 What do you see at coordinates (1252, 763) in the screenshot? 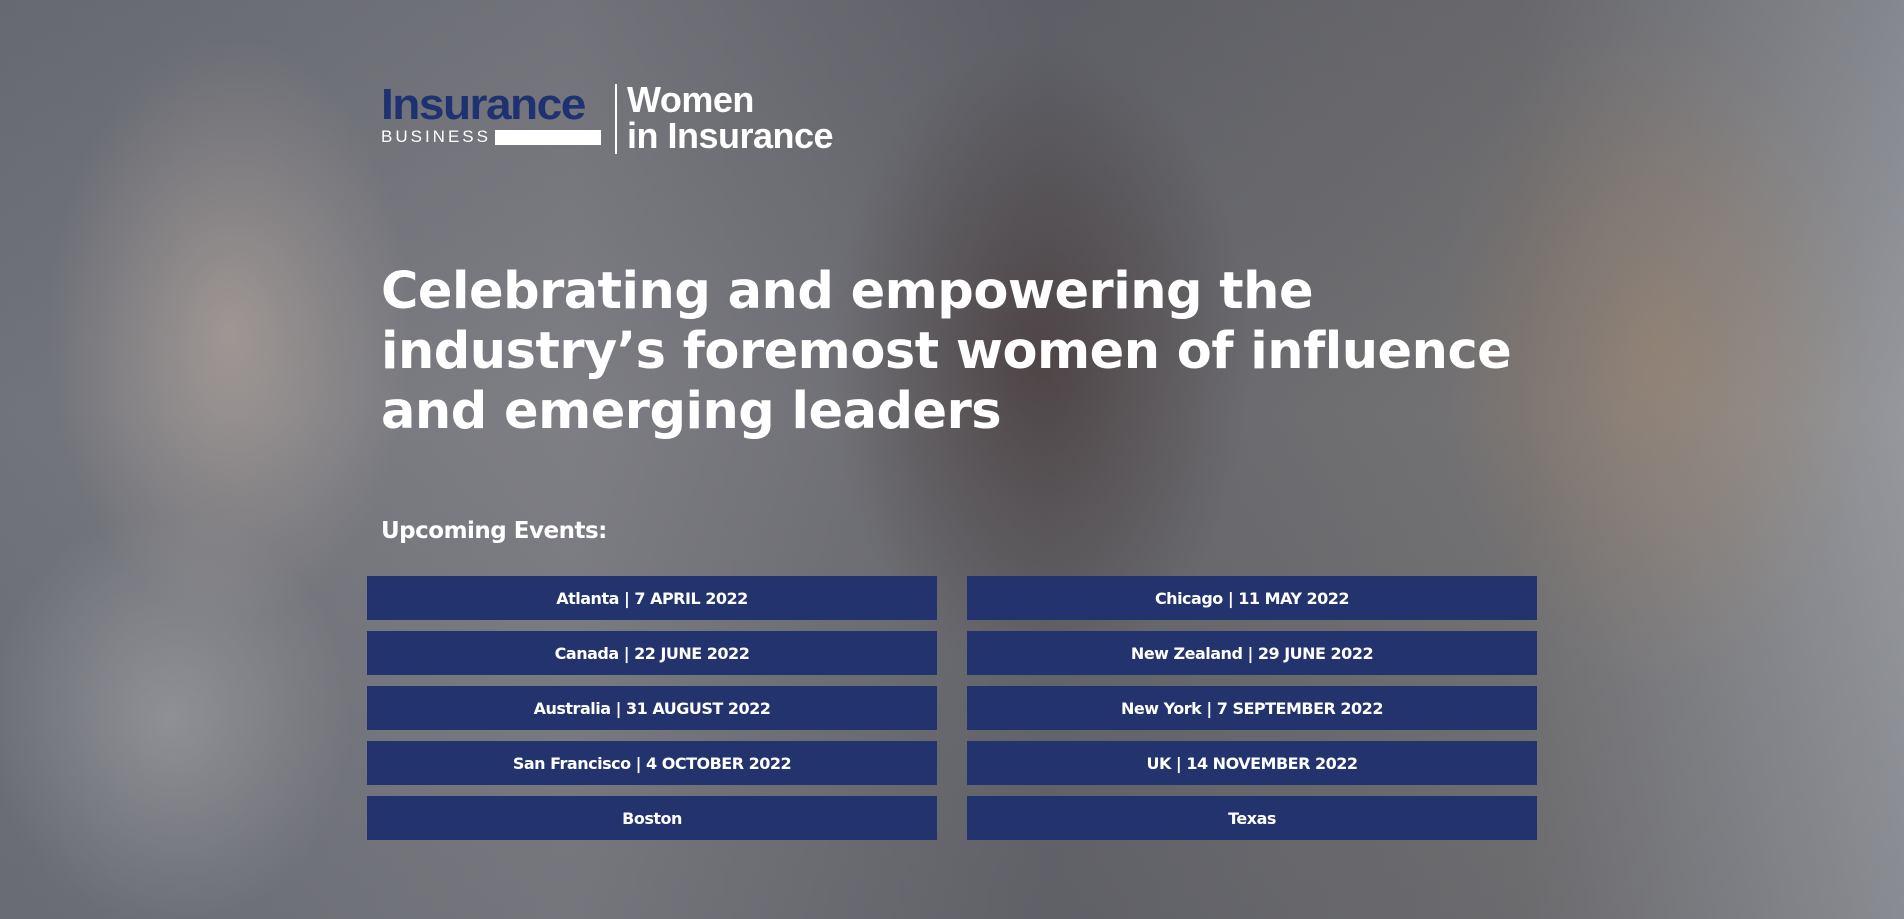
I see `event-button-uk: UK | 14 NOVEMBER 2022` at bounding box center [1252, 763].